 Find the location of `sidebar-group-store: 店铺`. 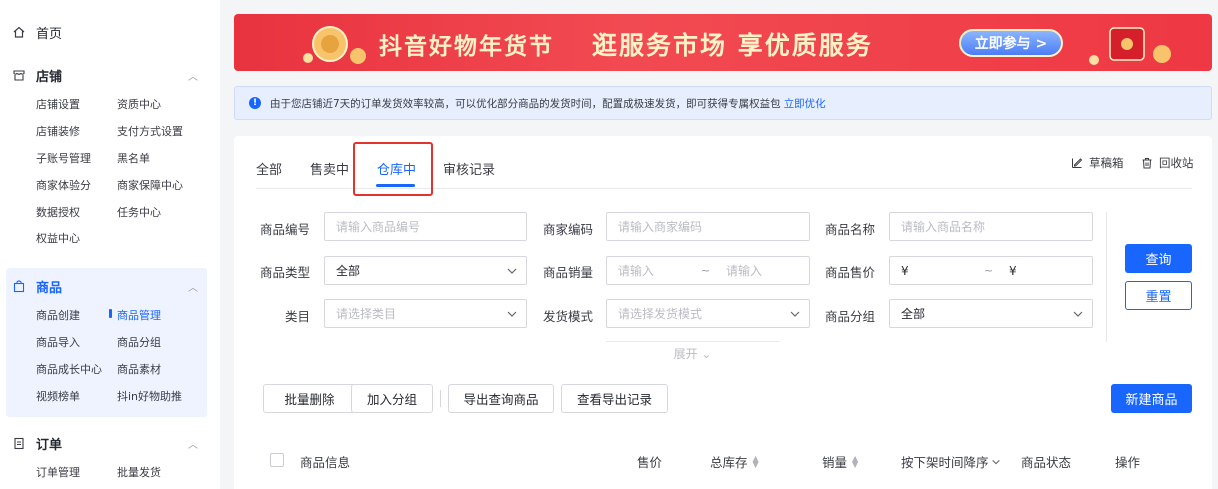

sidebar-group-store: 店铺 is located at coordinates (37, 75).